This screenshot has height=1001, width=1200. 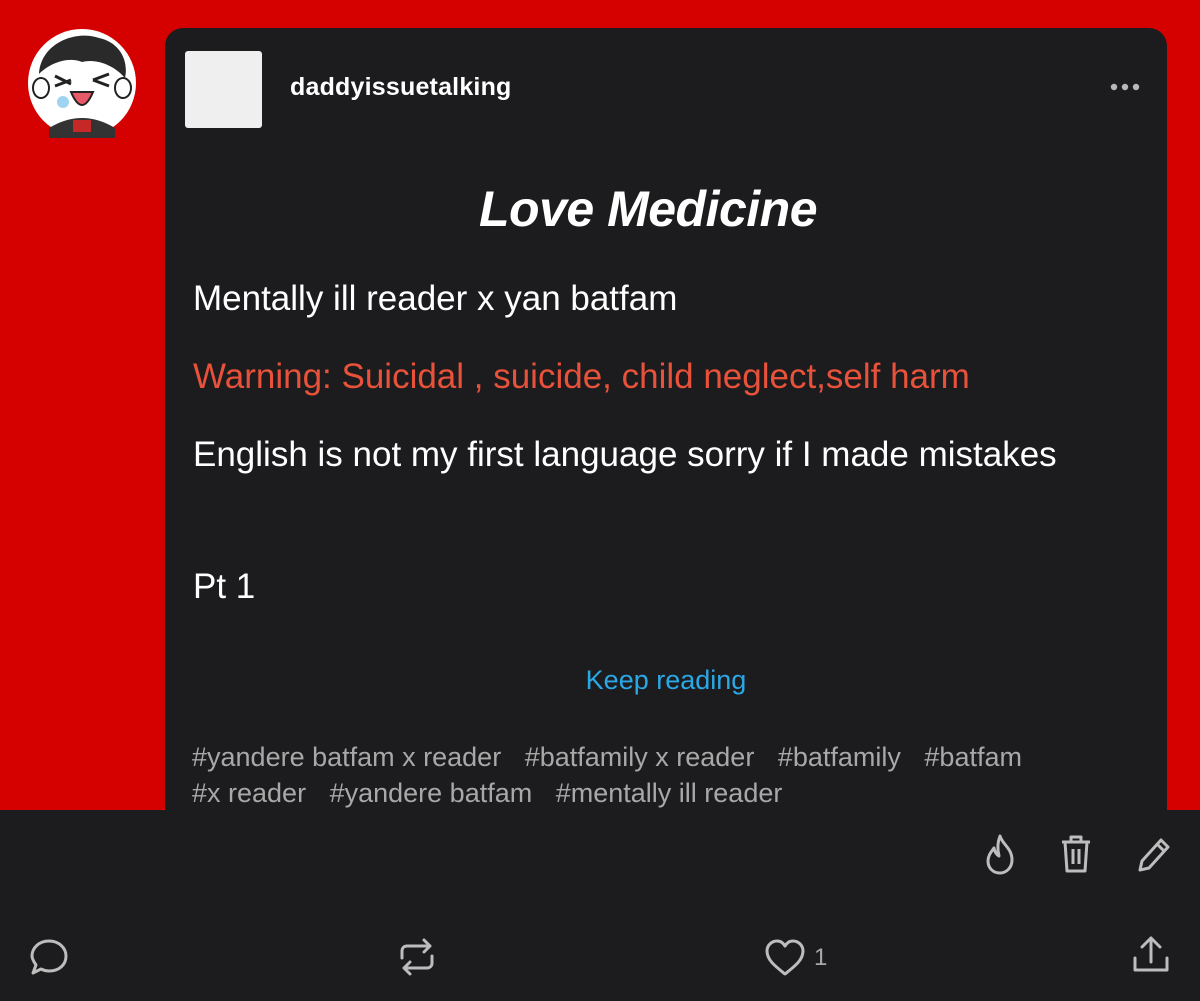 I want to click on like-count: 1, so click(x=821, y=957).